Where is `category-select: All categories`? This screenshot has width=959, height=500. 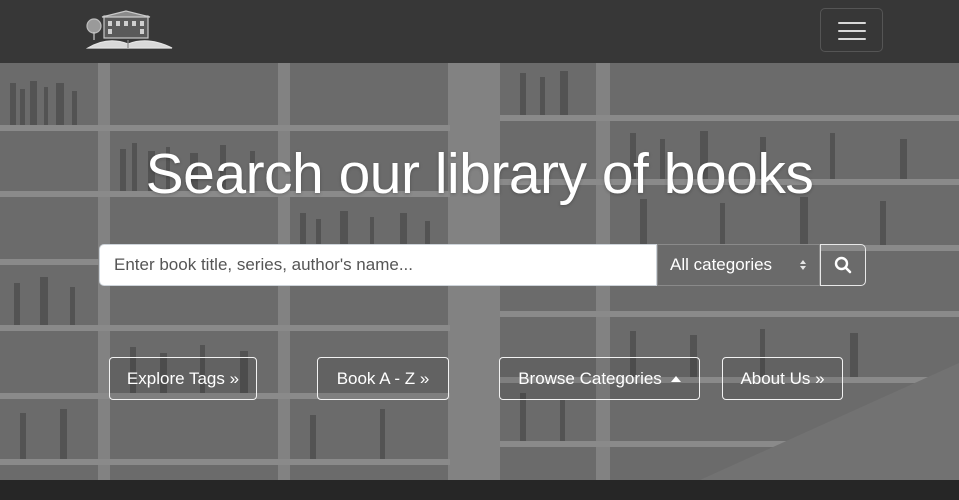
category-select: All categories is located at coordinates (738, 265).